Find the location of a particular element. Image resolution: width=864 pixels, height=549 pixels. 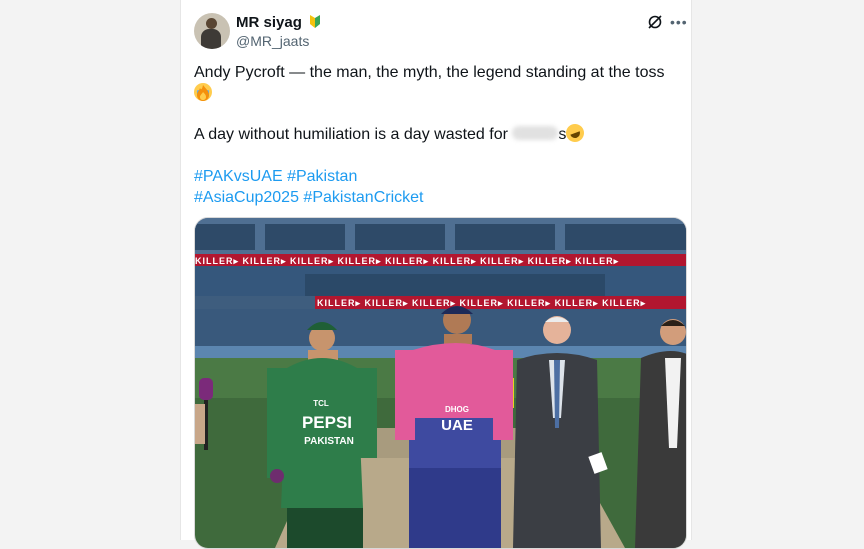

author-handle: @MR_jaats is located at coordinates (272, 41).